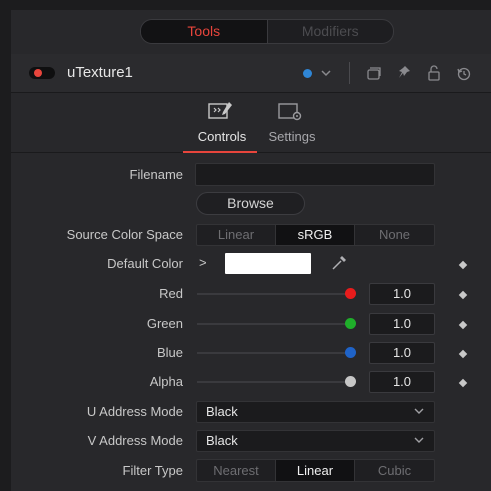  Describe the element at coordinates (434, 75) in the screenshot. I see `lock-icon` at that location.